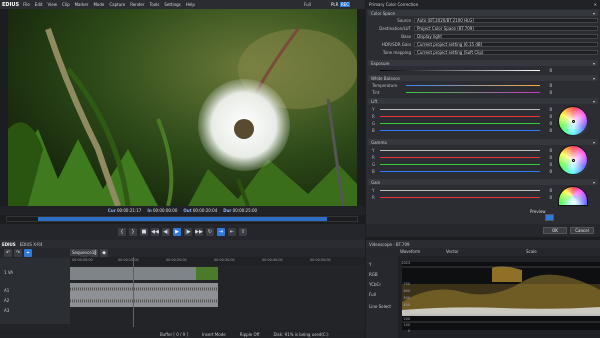  Describe the element at coordinates (133, 232) in the screenshot. I see `mark-out-icon: }` at that location.